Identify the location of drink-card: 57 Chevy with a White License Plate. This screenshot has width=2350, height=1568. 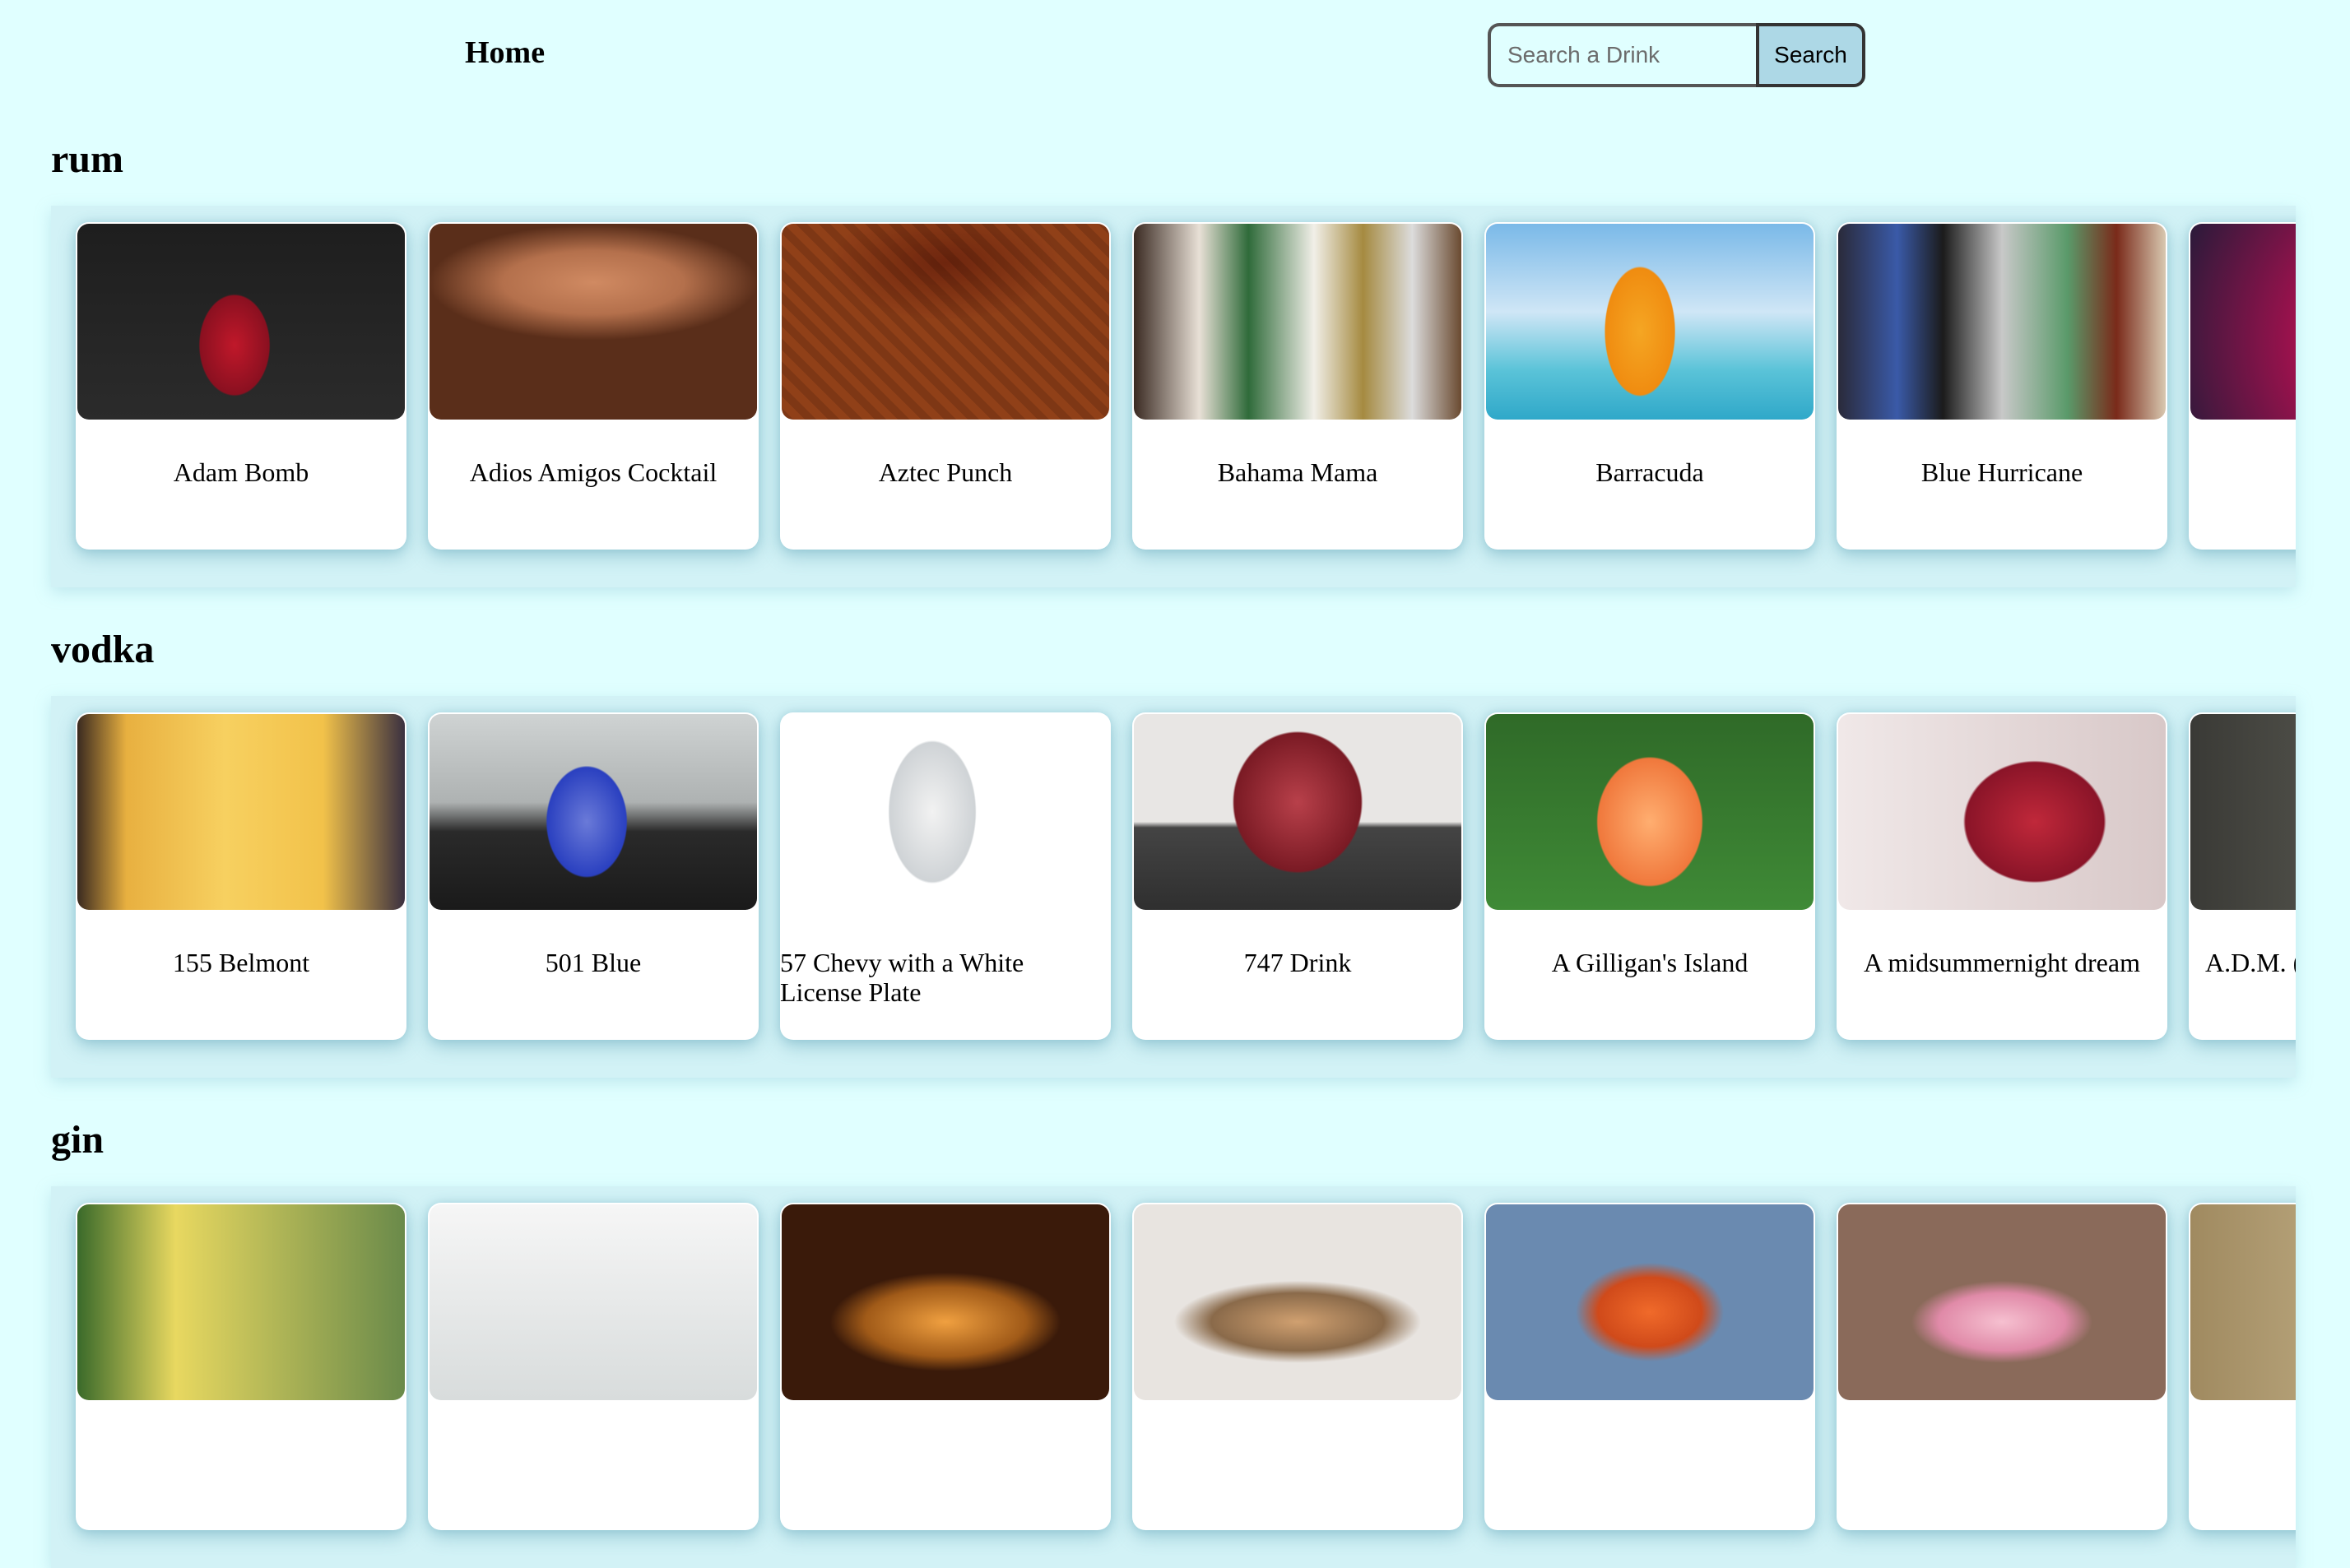
(945, 876).